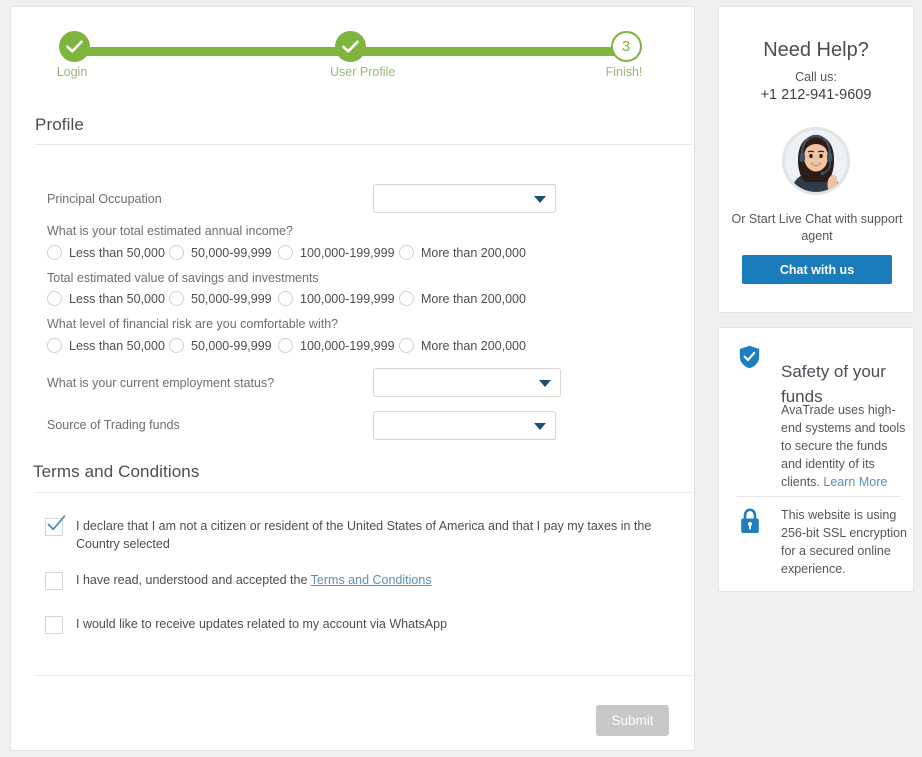 Image resolution: width=922 pixels, height=757 pixels. I want to click on support-agent-photo, so click(816, 161).